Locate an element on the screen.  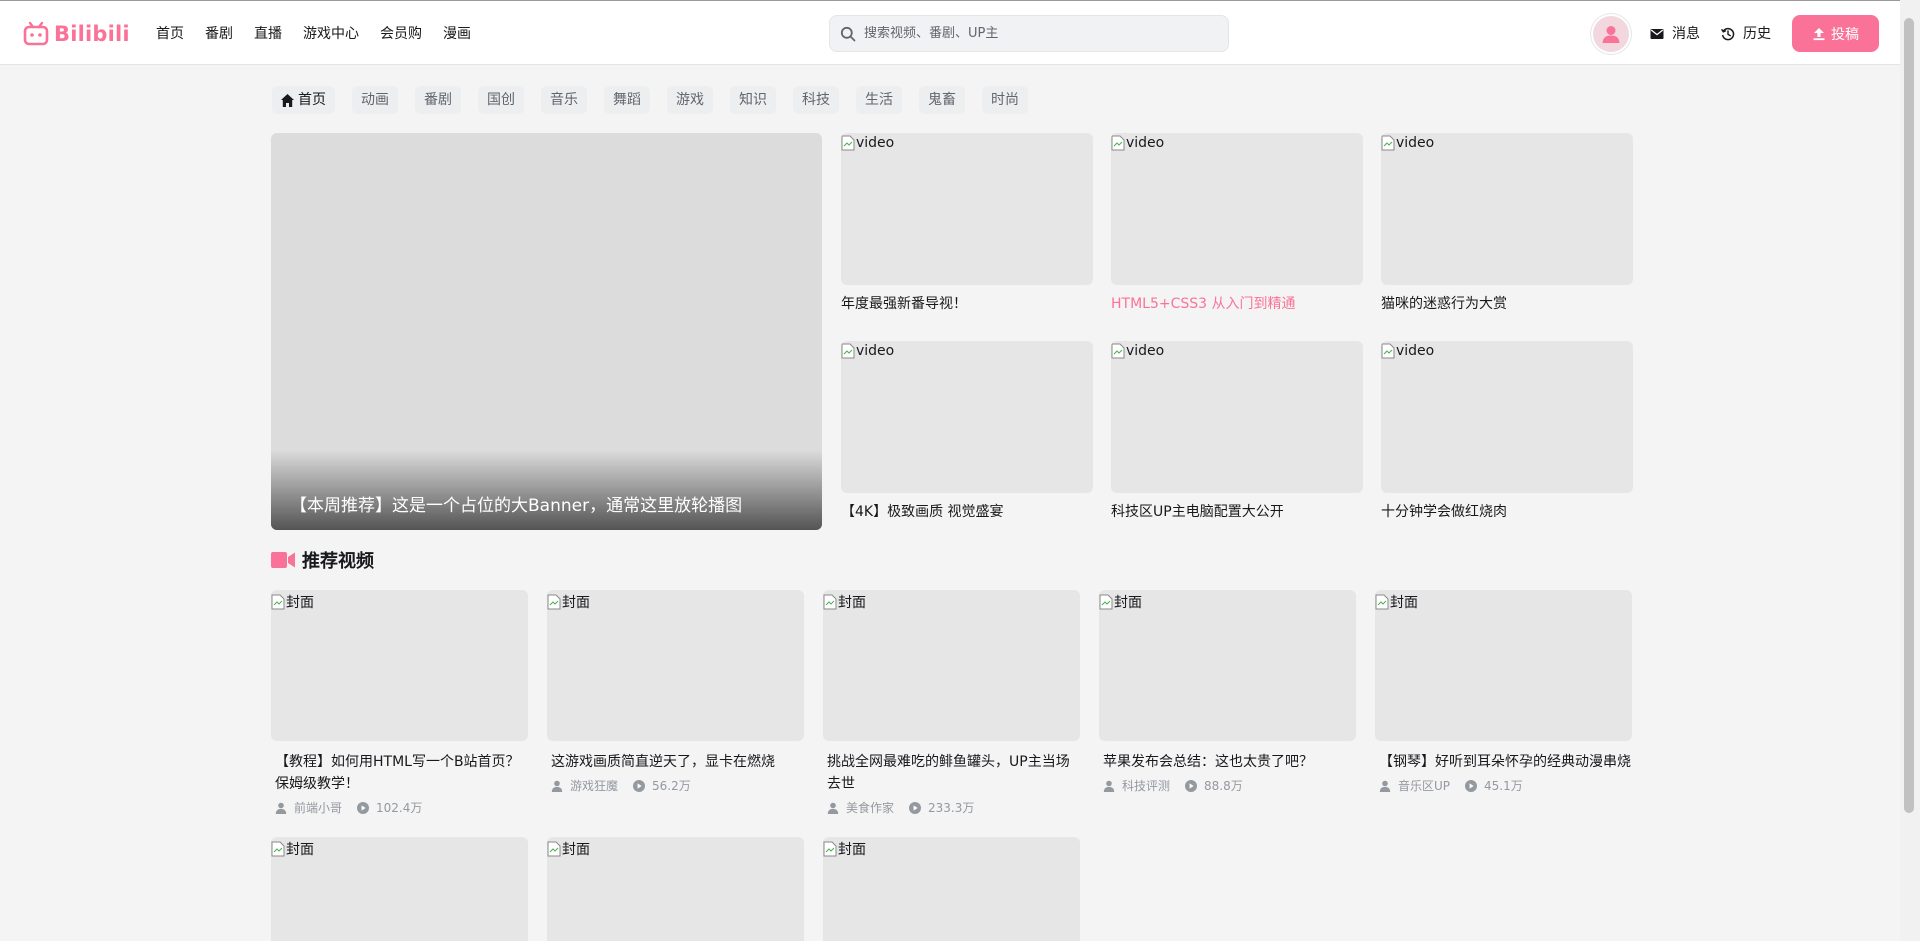
history-link: 历史 is located at coordinates (1746, 34).